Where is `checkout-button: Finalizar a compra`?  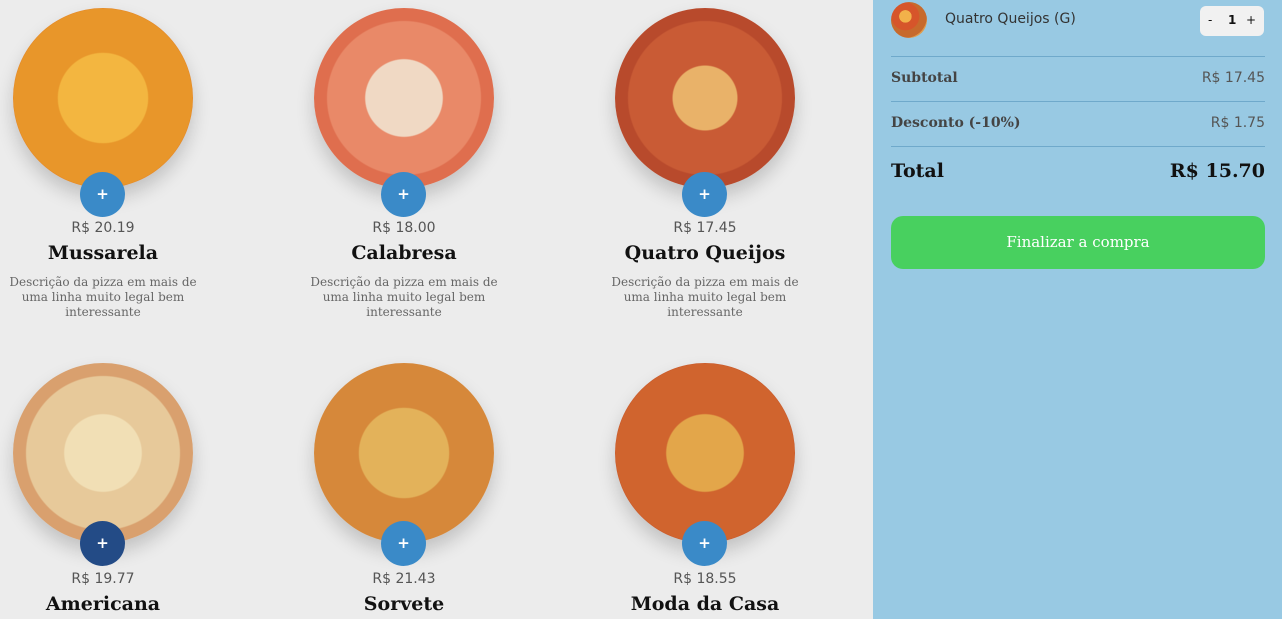 checkout-button: Finalizar a compra is located at coordinates (1078, 242).